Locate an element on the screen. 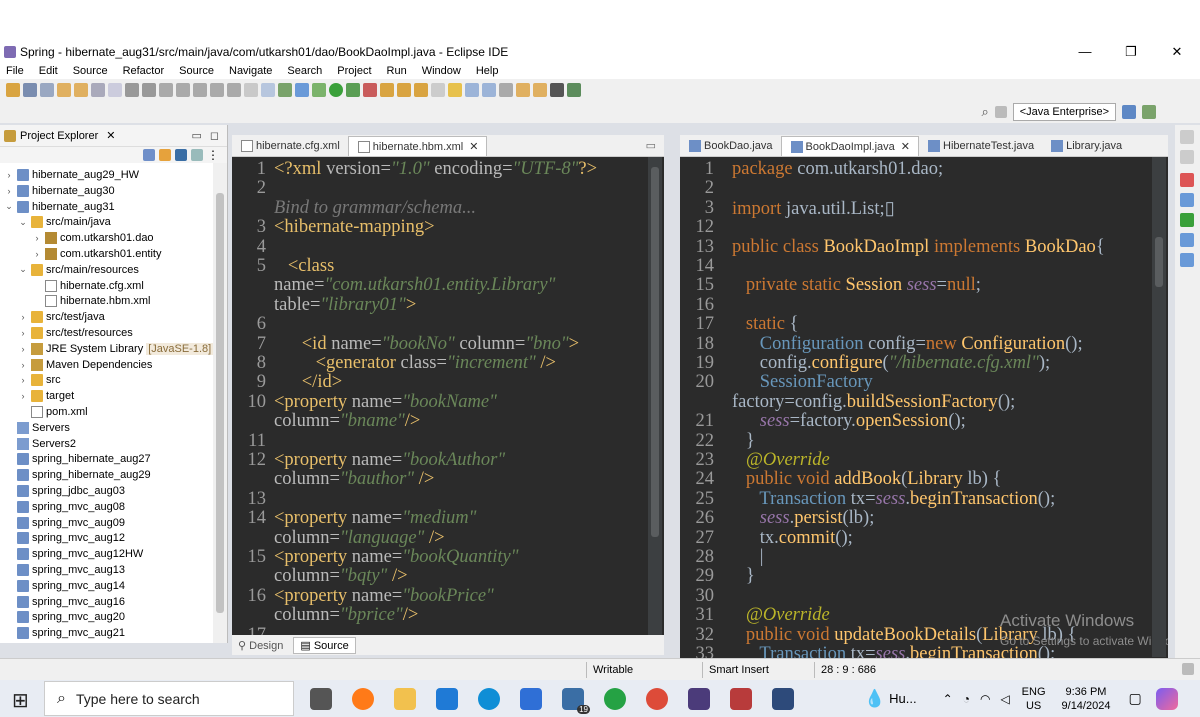 This screenshot has height=717, width=1200. view-menu-icon: ⋮ is located at coordinates (213, 155).